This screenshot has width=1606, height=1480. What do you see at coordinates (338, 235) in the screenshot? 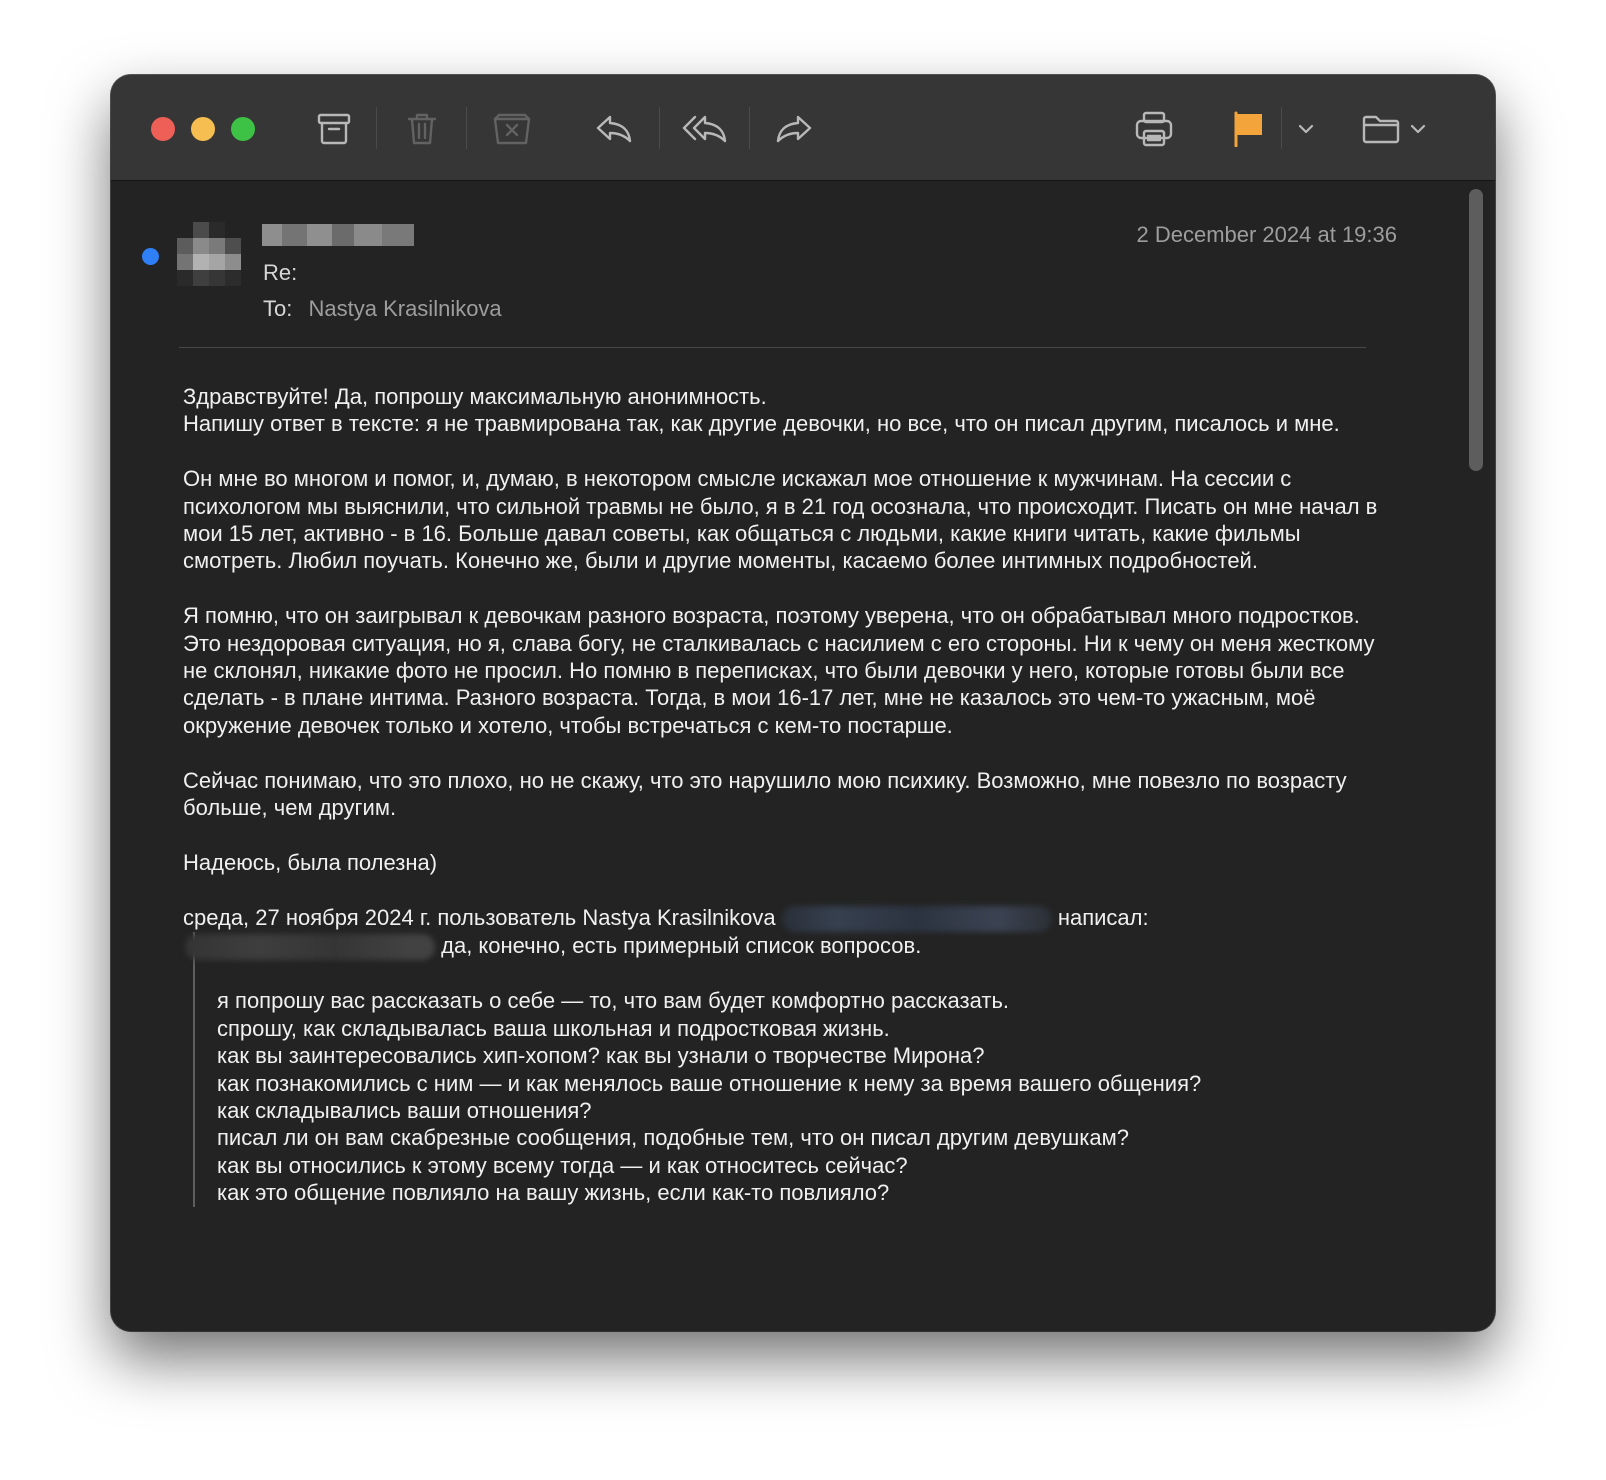
I see `sender-name-redacted` at bounding box center [338, 235].